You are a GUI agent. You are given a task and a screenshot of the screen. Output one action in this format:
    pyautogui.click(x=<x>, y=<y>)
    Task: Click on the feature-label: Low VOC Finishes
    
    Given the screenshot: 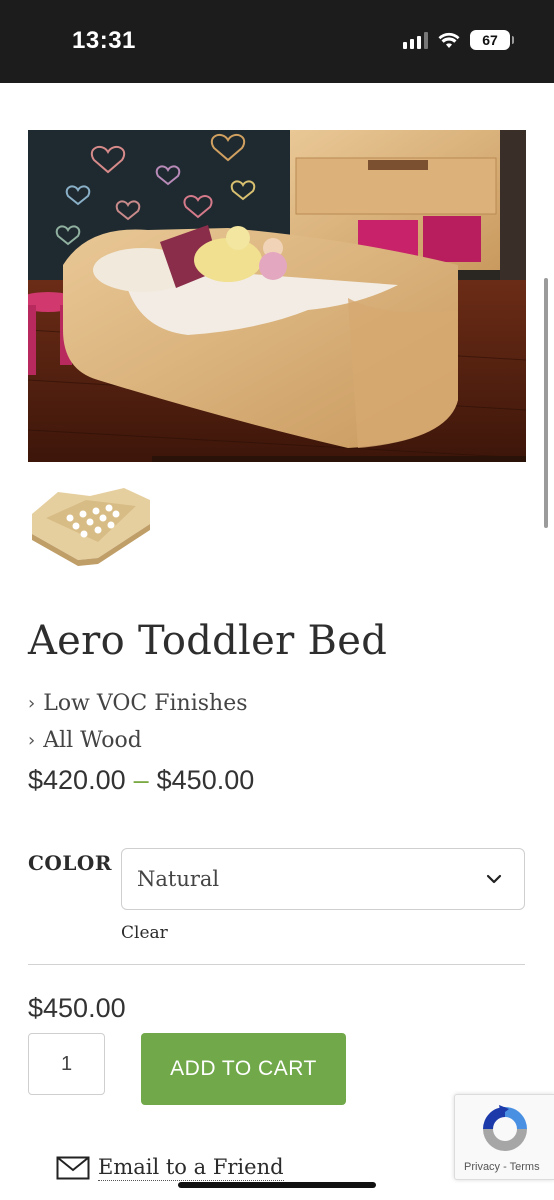 What is the action you would take?
    pyautogui.click(x=145, y=703)
    